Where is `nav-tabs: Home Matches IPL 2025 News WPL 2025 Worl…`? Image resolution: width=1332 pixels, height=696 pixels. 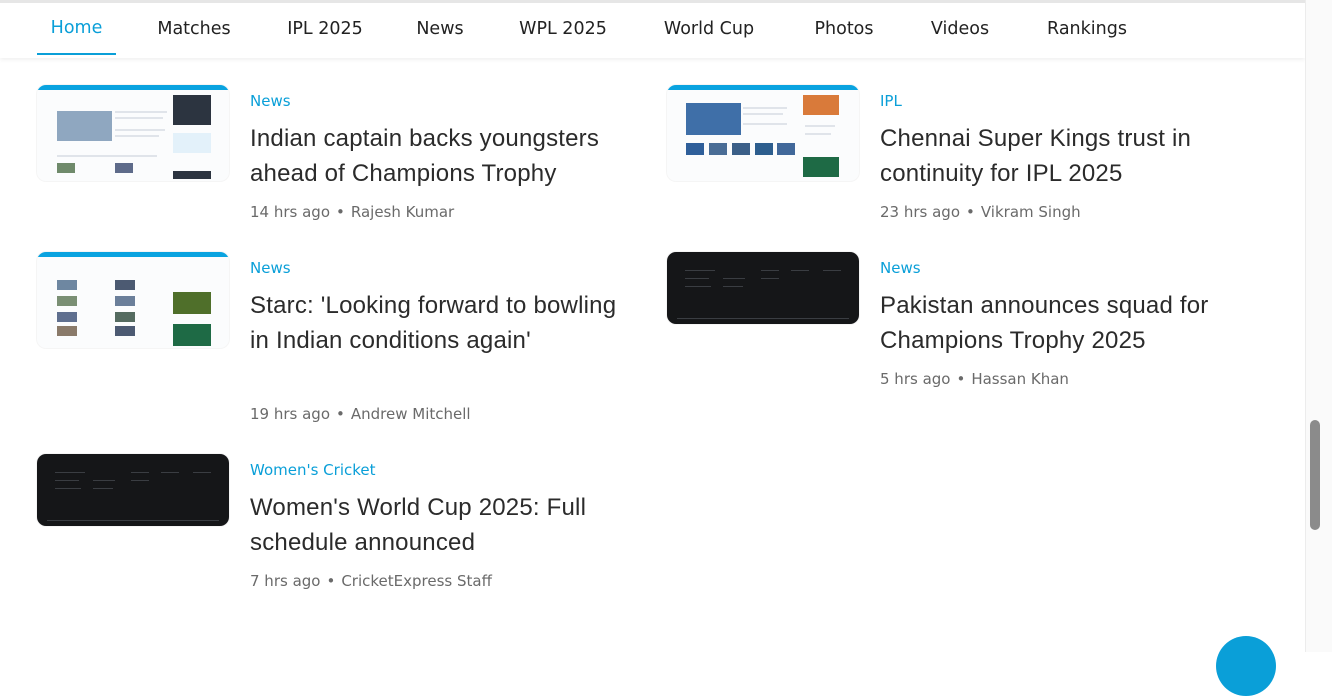
nav-tabs: Home Matches IPL 2025 News WPL 2025 Worl… is located at coordinates (583, 30).